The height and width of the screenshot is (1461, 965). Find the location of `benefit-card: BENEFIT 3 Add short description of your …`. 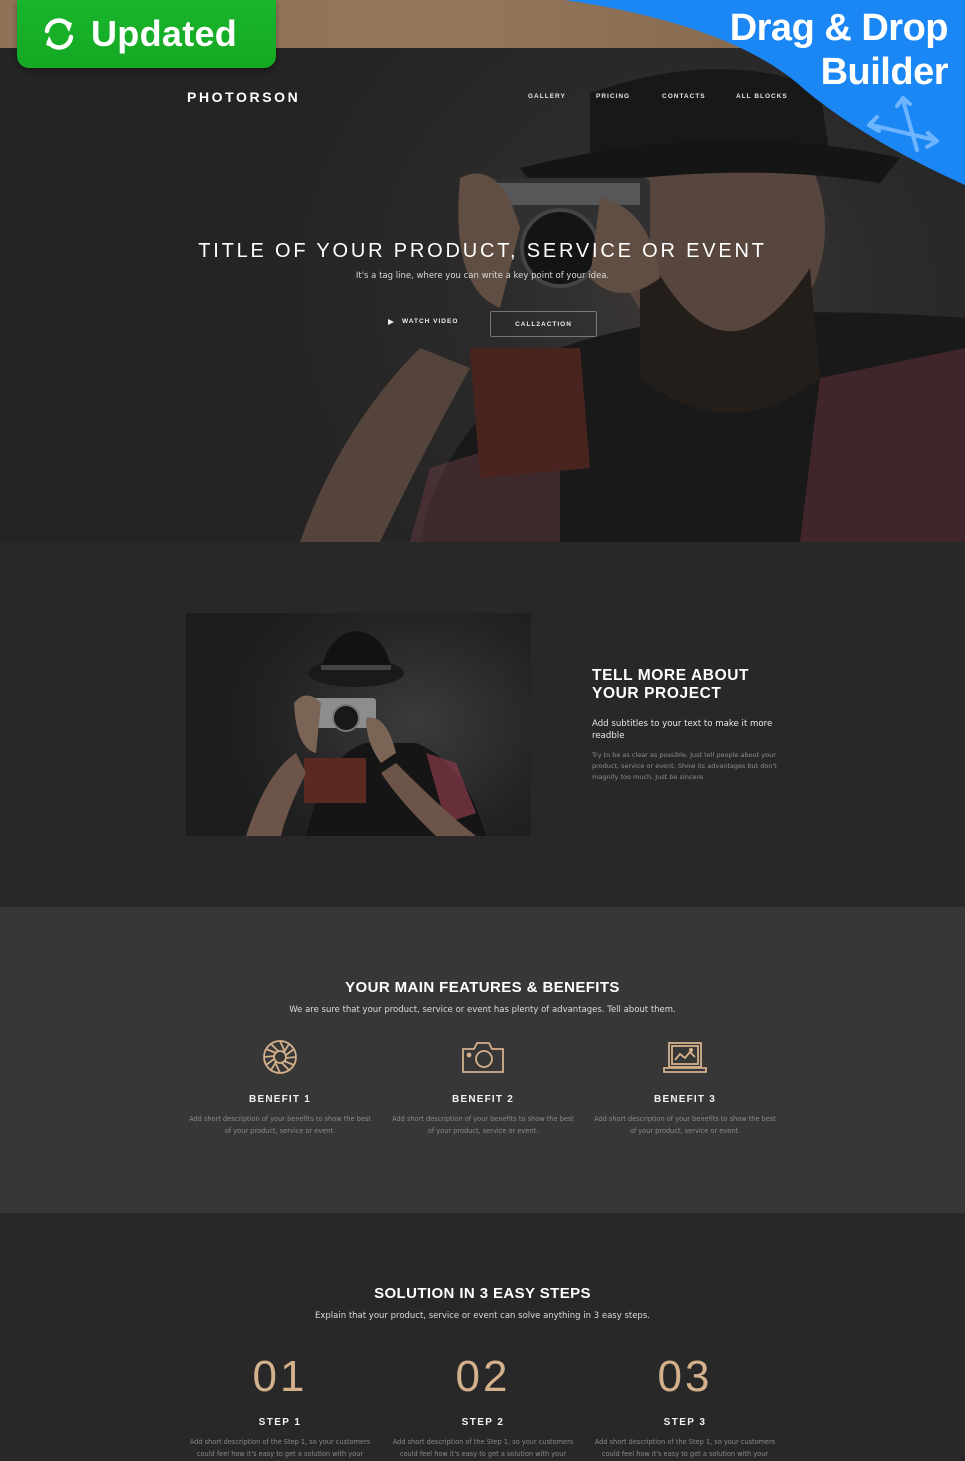

benefit-card: BENEFIT 3 Add short description of your … is located at coordinates (685, 1087).